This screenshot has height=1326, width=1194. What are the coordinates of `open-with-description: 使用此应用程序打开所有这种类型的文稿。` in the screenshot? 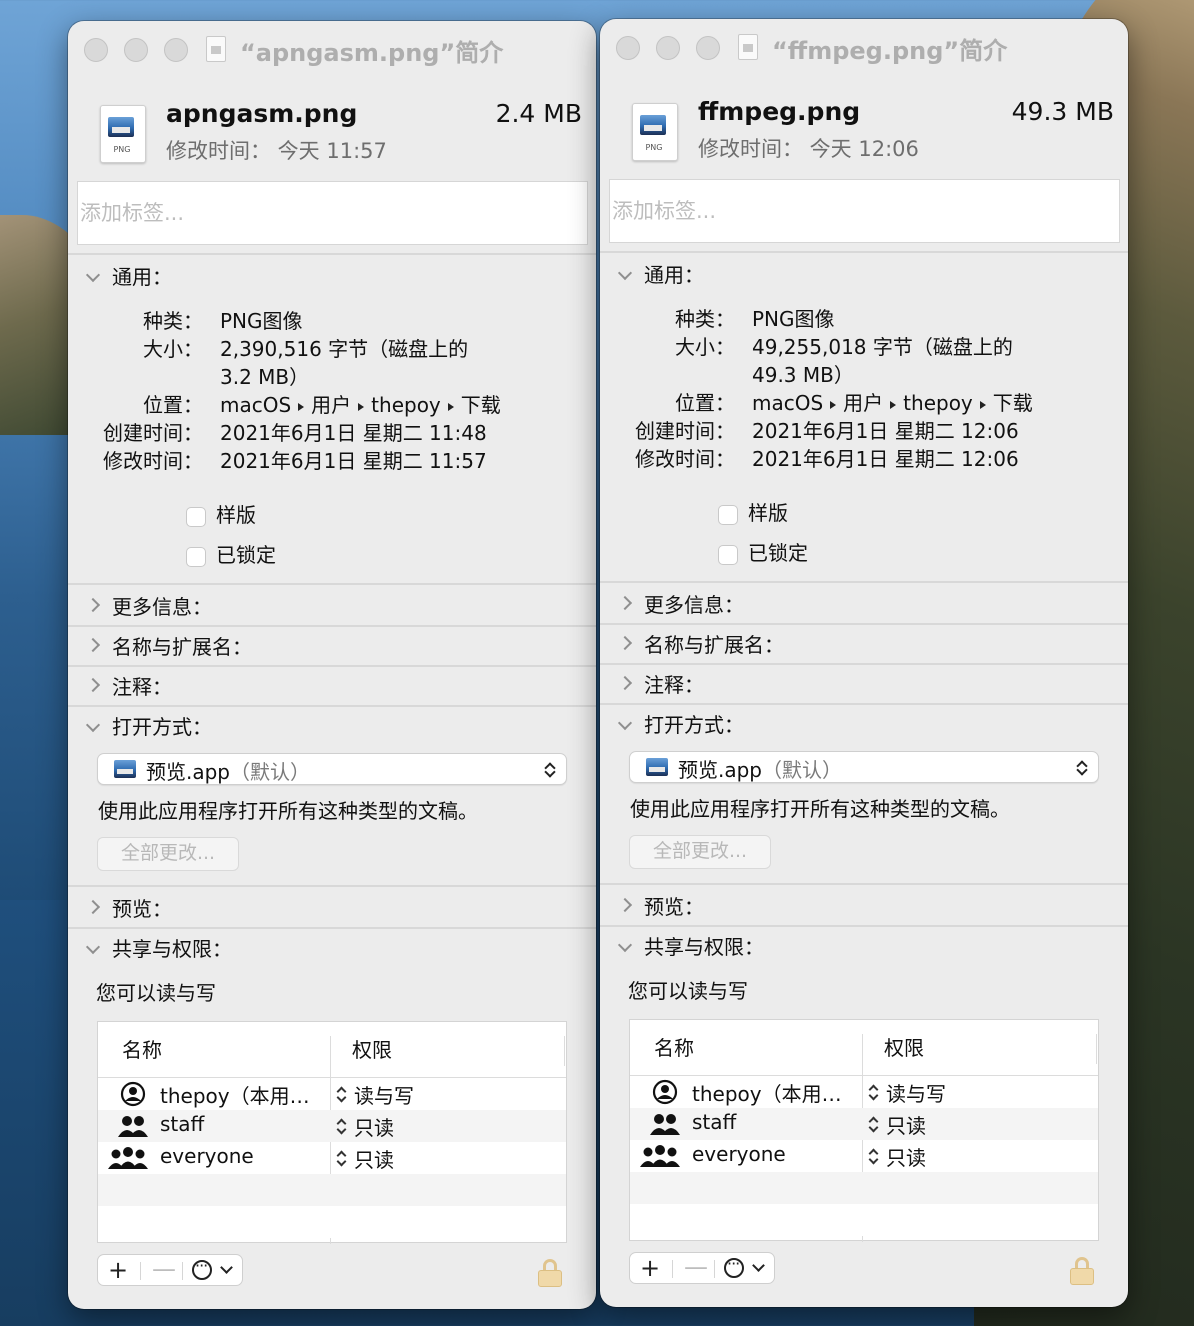 It's located at (288, 811).